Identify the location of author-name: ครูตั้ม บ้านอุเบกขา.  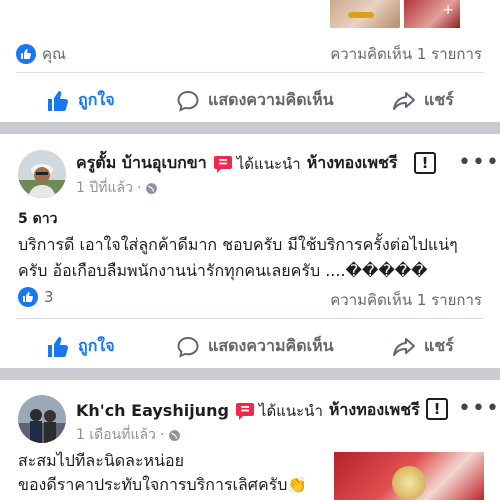
(141, 163).